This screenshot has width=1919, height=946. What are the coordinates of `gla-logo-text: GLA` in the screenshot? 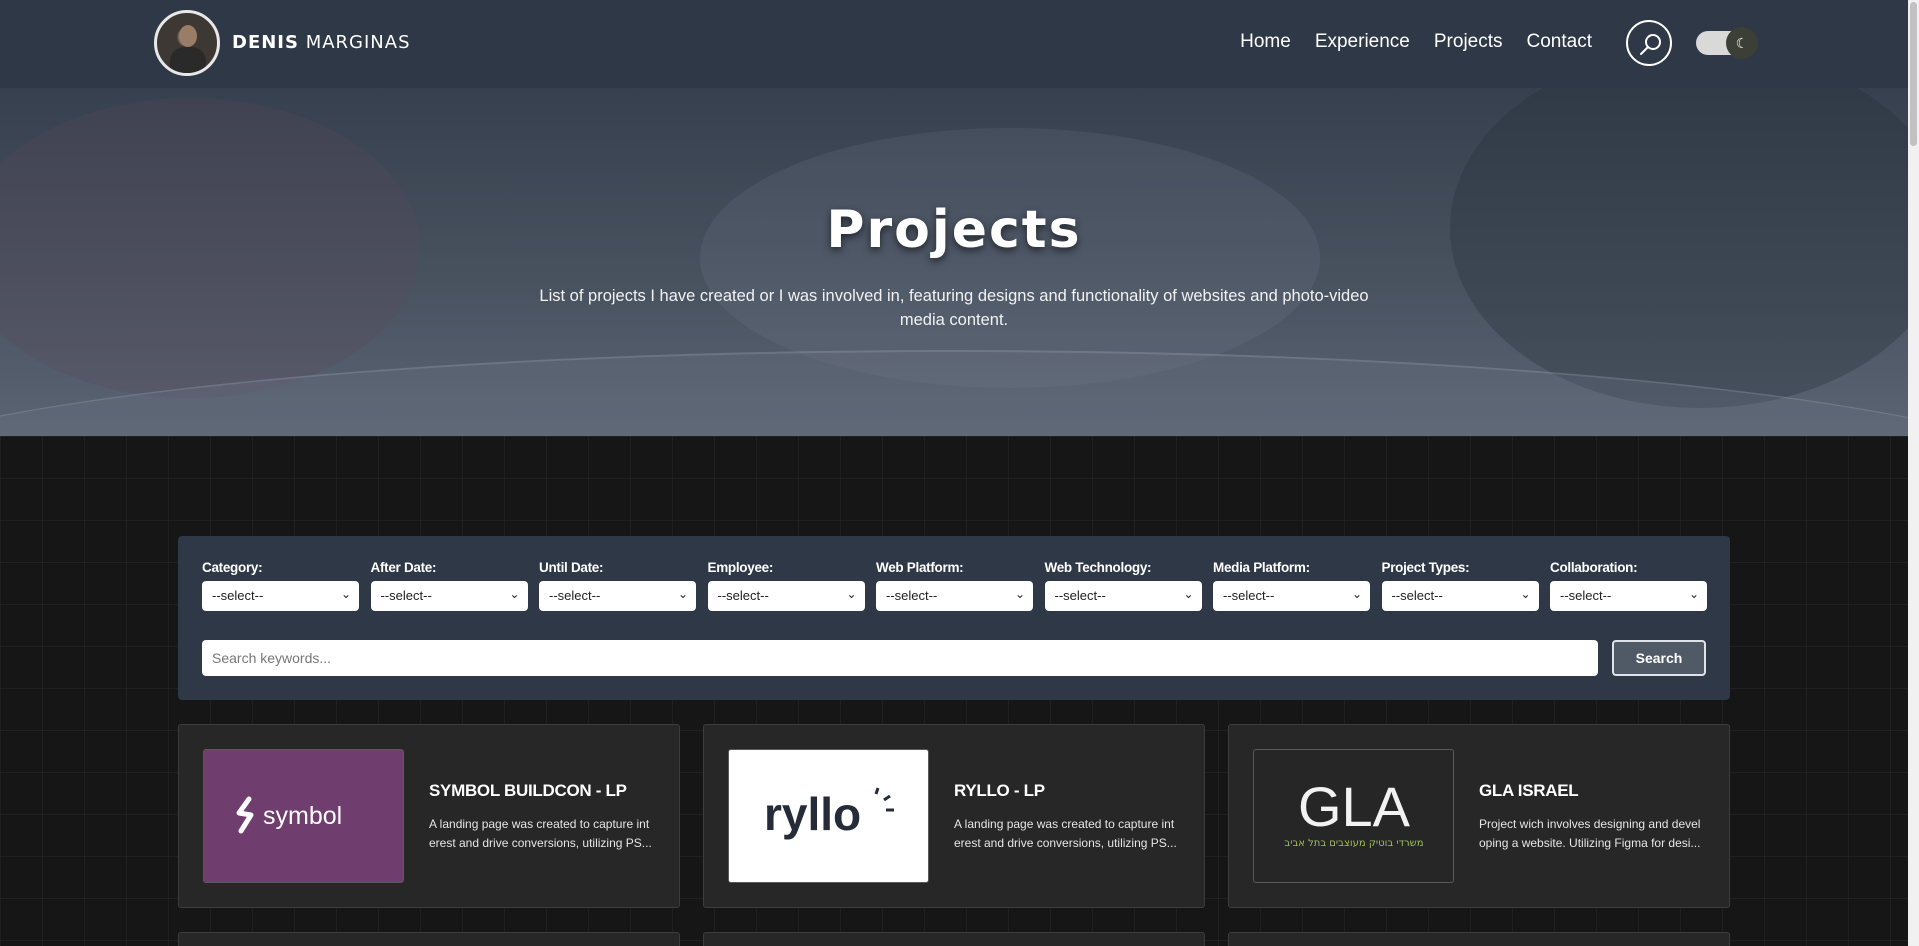 It's located at (1353, 807).